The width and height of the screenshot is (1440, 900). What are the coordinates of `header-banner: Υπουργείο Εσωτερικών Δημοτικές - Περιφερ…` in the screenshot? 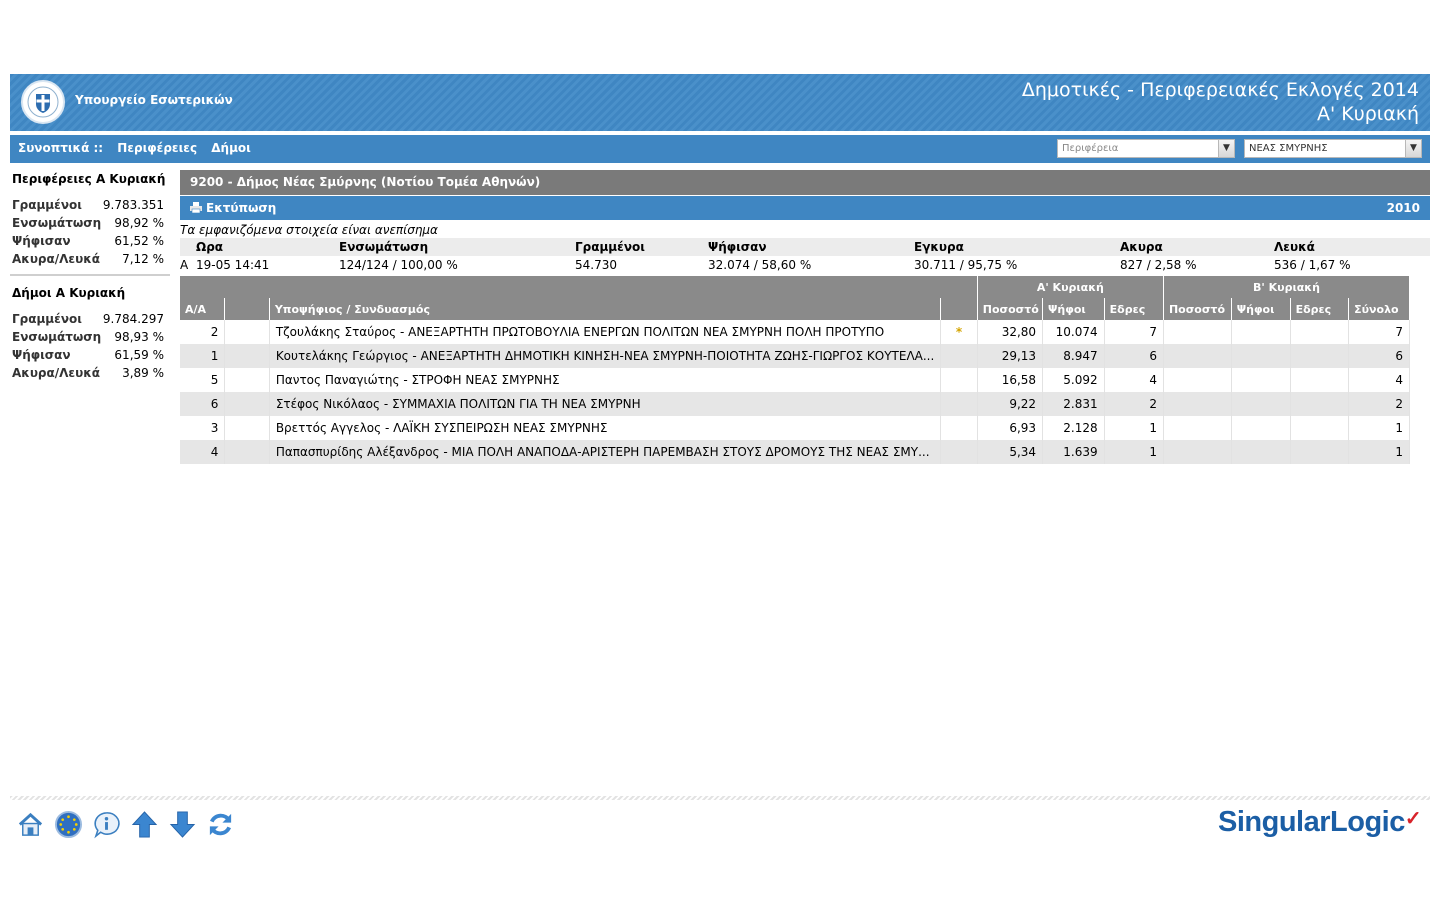 It's located at (720, 102).